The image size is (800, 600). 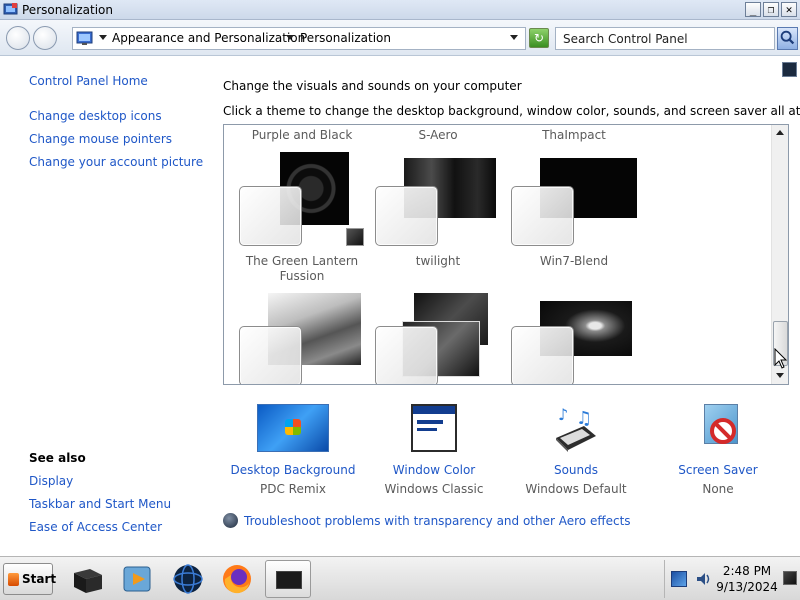 What do you see at coordinates (100, 139) in the screenshot?
I see `change-mouse-pointers-link: Change mouse pointers` at bounding box center [100, 139].